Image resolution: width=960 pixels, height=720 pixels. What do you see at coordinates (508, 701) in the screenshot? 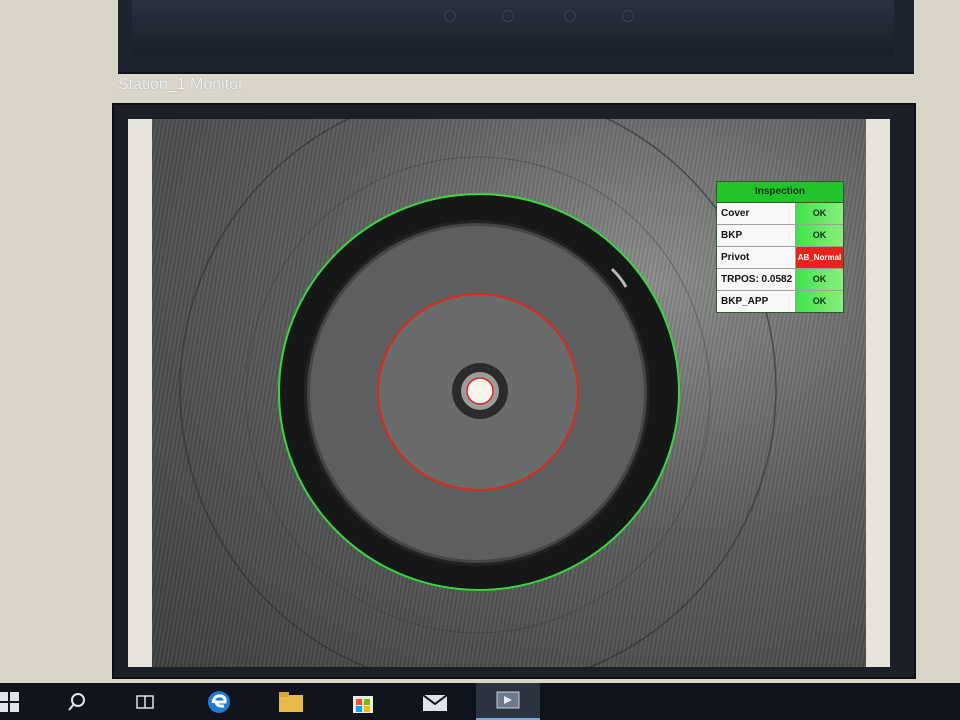
I see `monitor-app-icon` at bounding box center [508, 701].